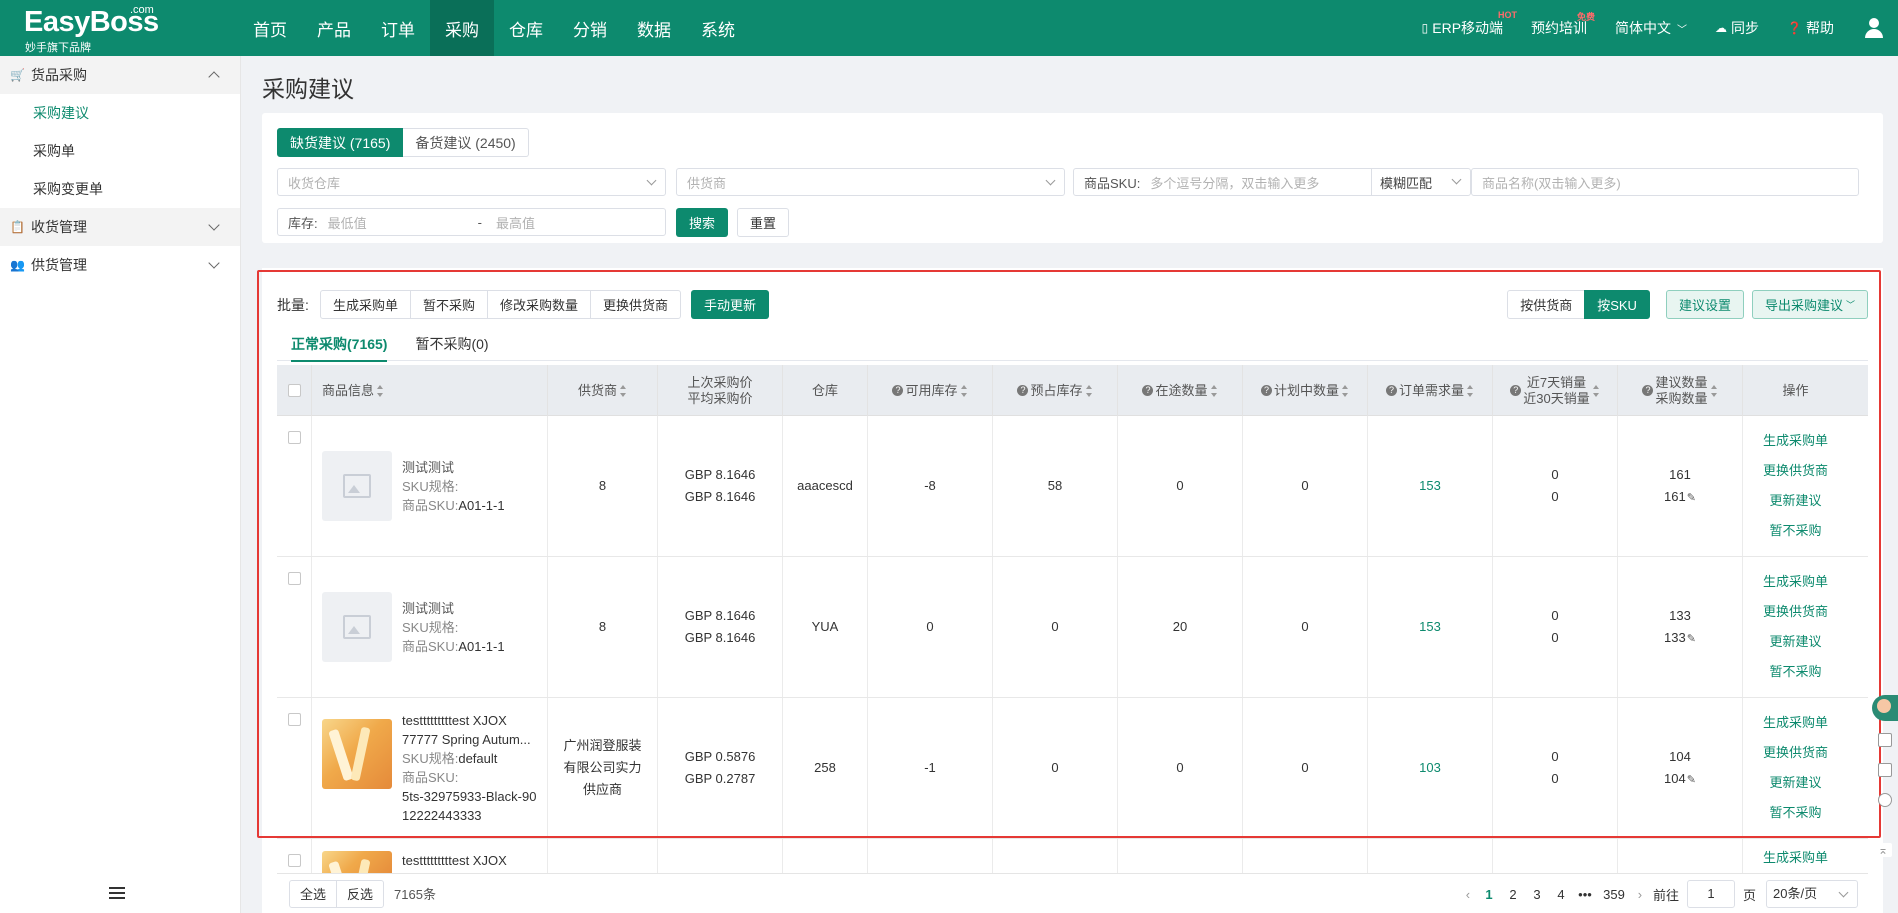 Image resolution: width=1898 pixels, height=913 pixels. I want to click on next-page-icon: ›, so click(1640, 894).